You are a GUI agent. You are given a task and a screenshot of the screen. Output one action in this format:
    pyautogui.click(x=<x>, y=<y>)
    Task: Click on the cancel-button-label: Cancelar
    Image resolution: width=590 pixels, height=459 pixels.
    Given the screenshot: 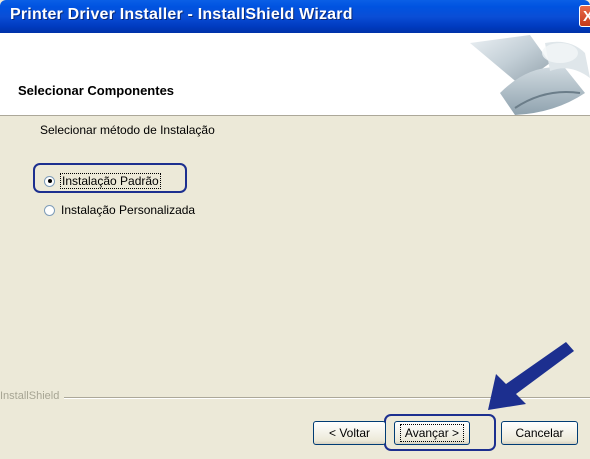 What is the action you would take?
    pyautogui.click(x=539, y=433)
    